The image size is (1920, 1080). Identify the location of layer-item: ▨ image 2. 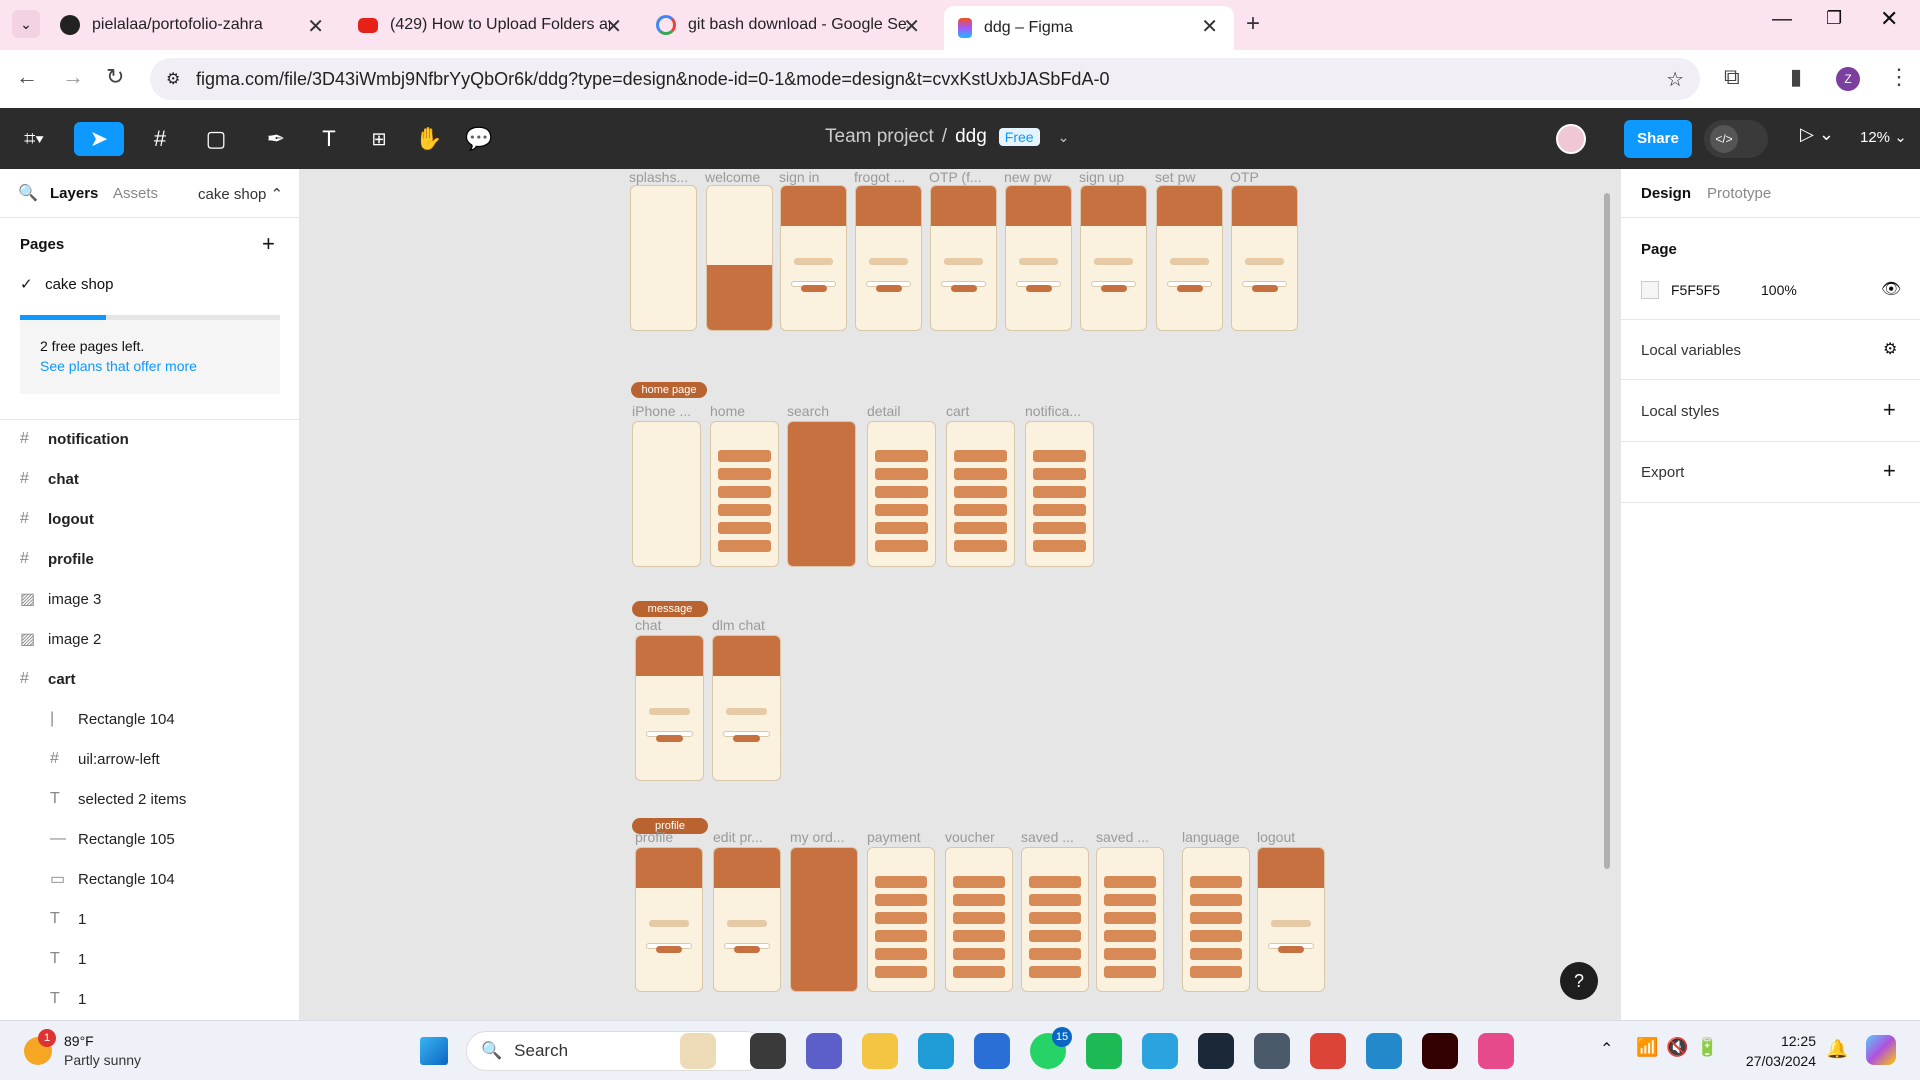
(150, 639).